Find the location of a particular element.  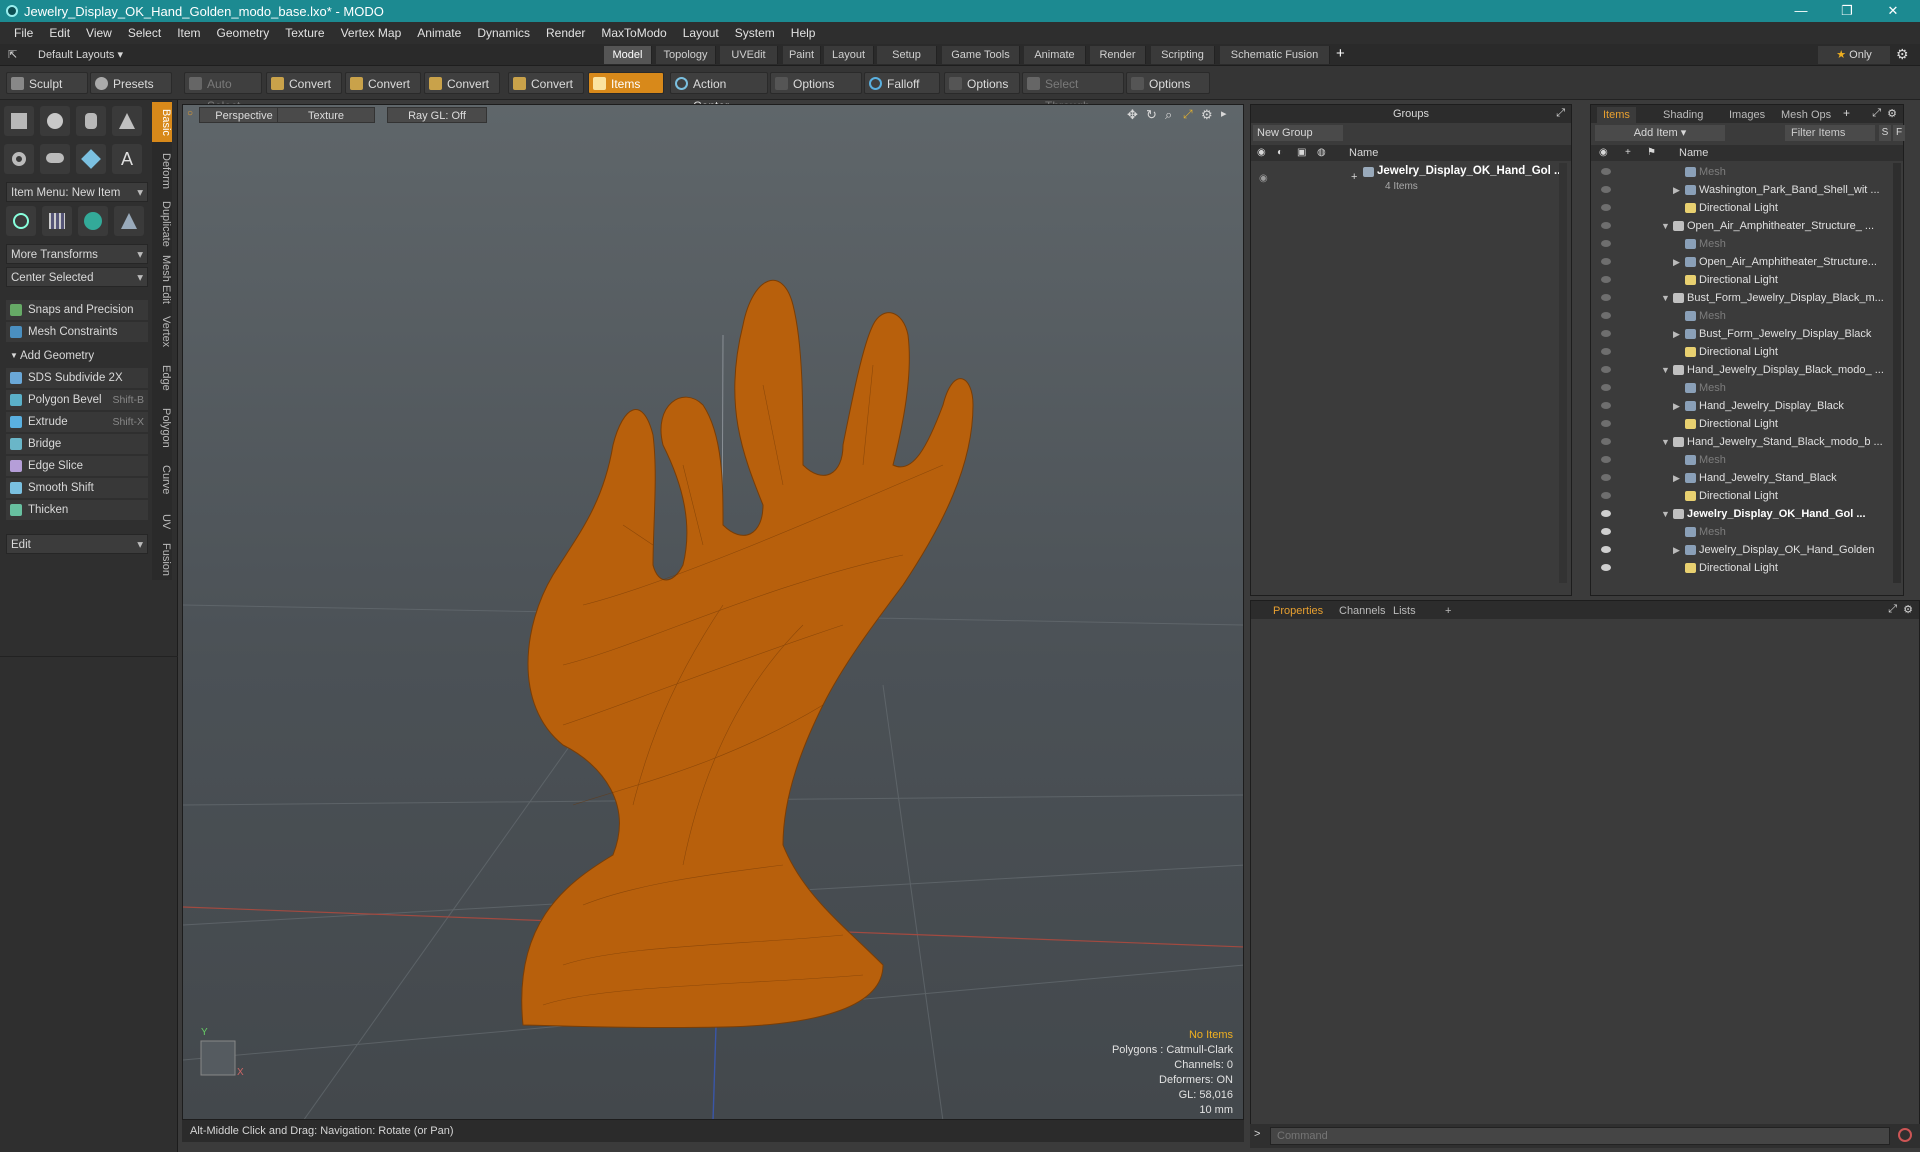

layout-tab-topology: Topology is located at coordinates (686, 55).